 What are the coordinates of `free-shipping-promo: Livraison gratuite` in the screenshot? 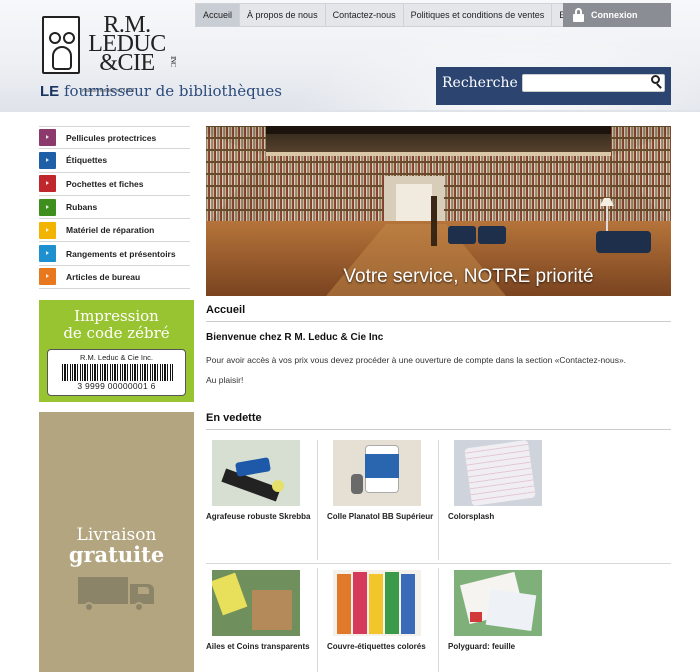 It's located at (116, 542).